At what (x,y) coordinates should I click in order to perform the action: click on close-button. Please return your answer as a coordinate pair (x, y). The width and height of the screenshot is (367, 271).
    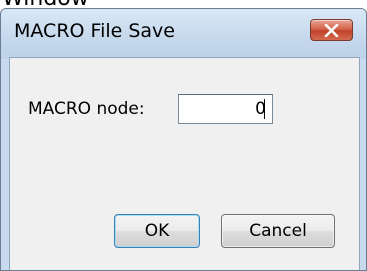
    Looking at the image, I should click on (331, 30).